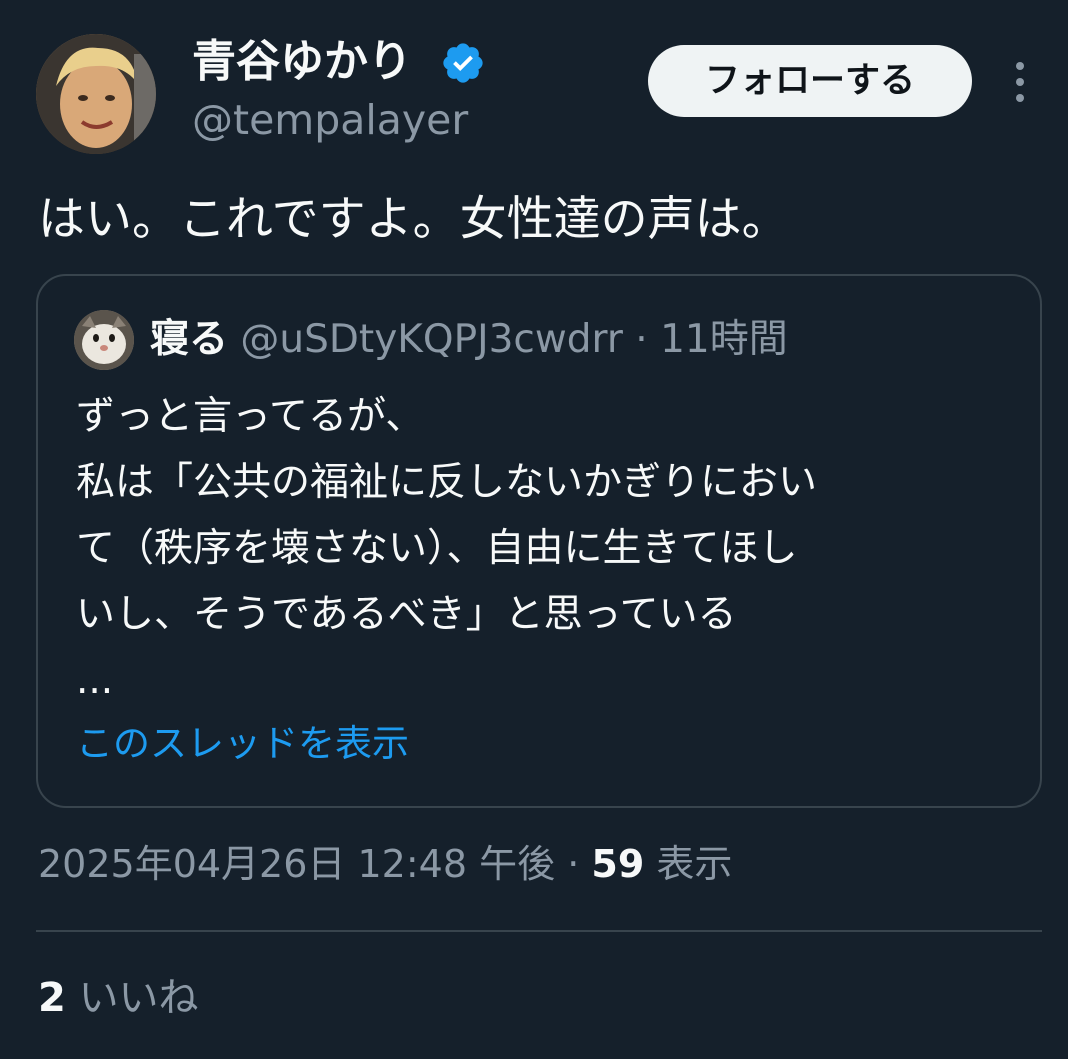 The image size is (1068, 1059). I want to click on likes-summary: 2 いいね, so click(118, 998).